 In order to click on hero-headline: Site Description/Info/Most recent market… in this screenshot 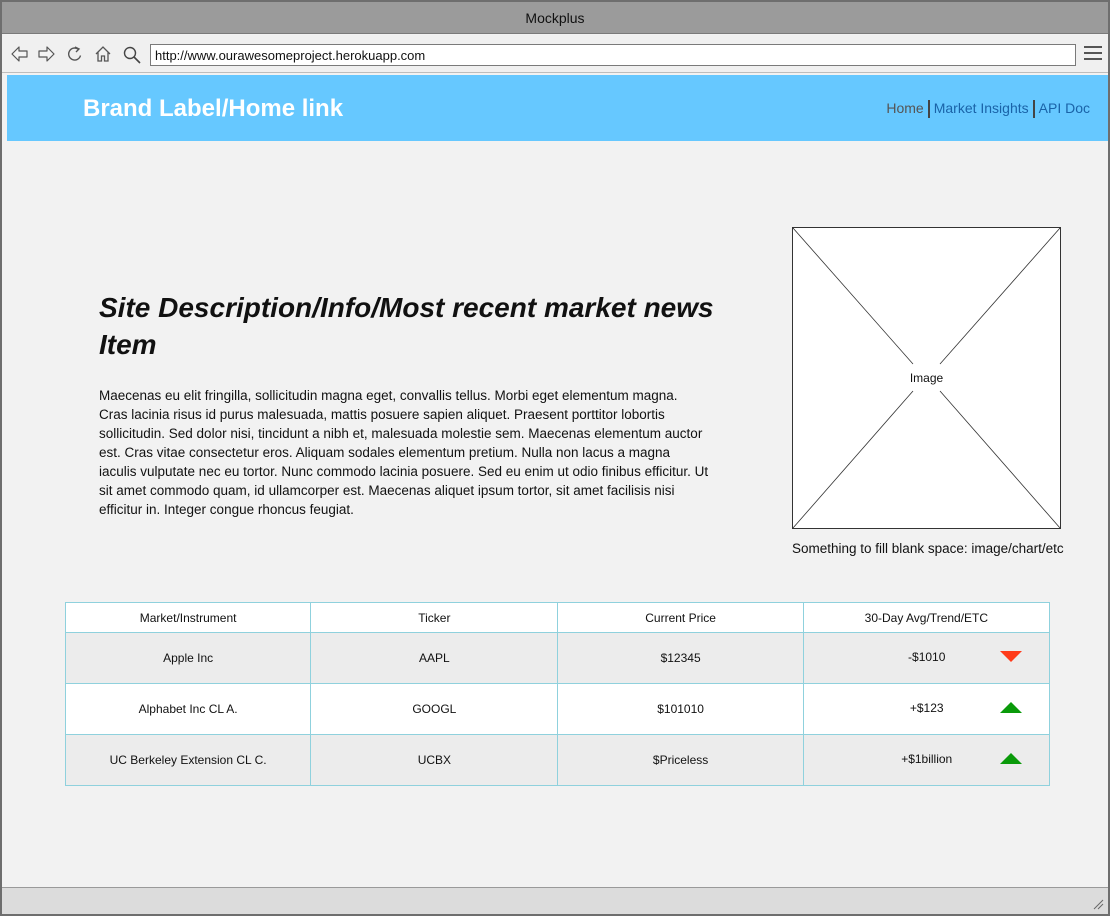, I will do `click(406, 326)`.